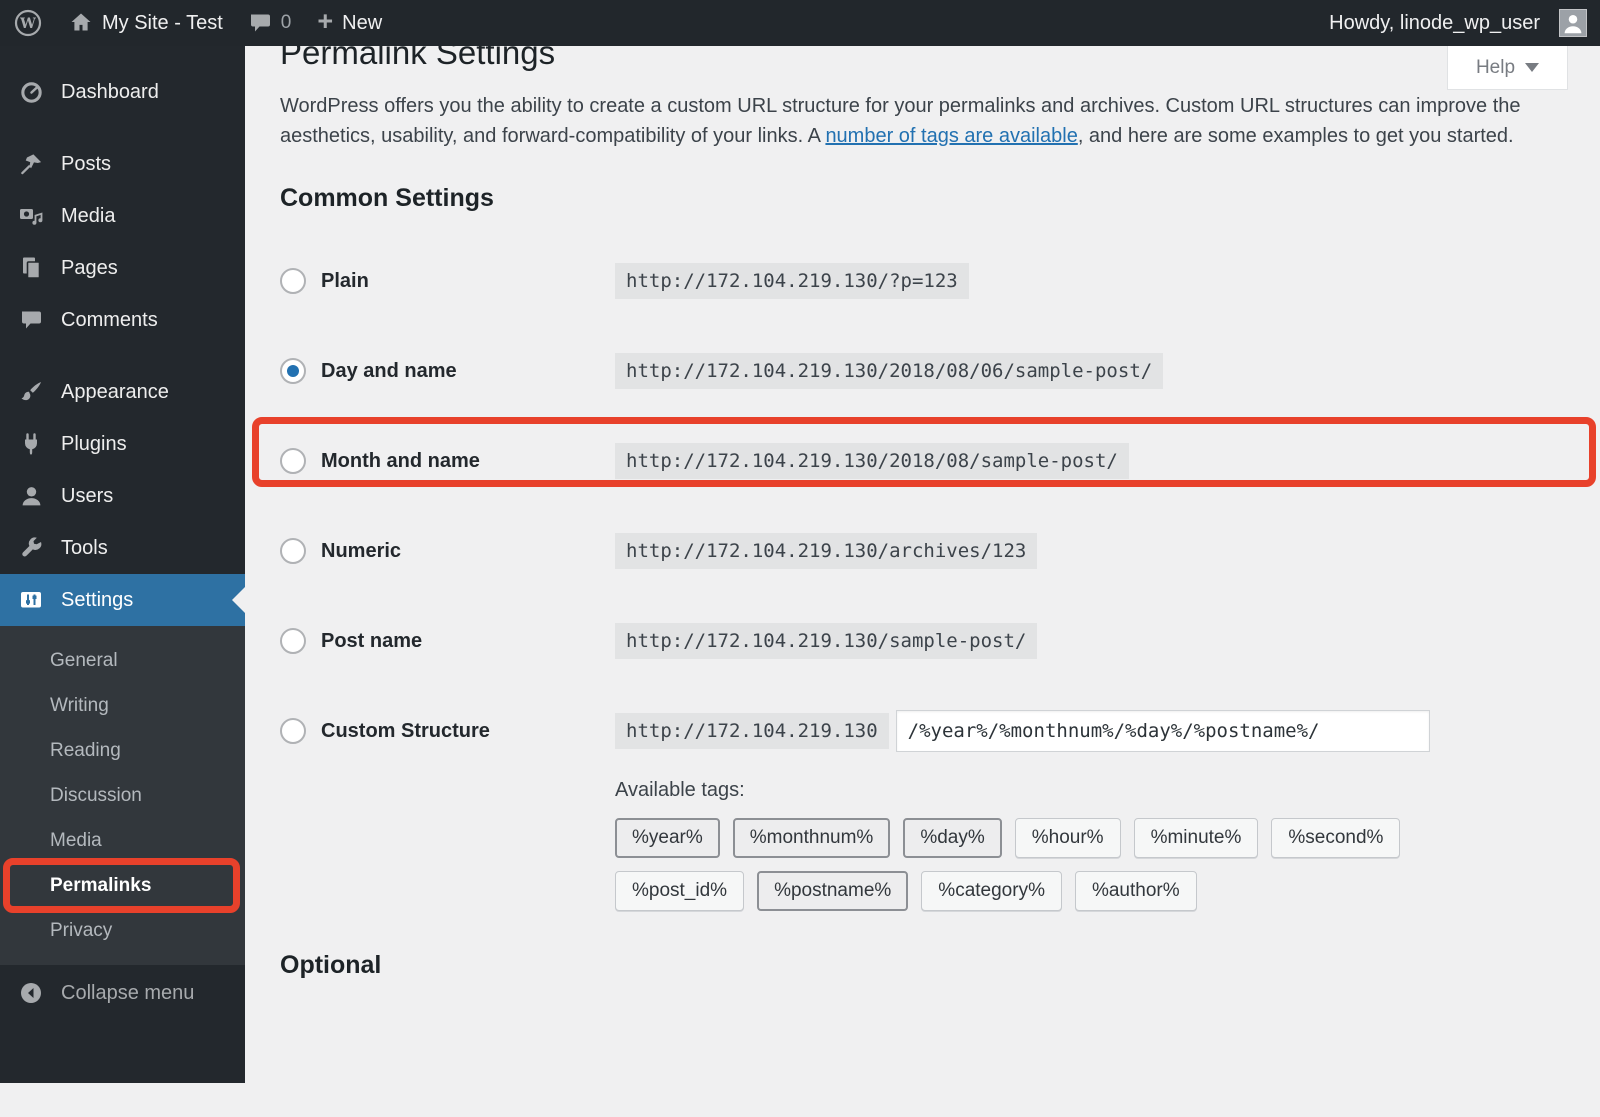 This screenshot has height=1117, width=1600. Describe the element at coordinates (31, 600) in the screenshot. I see `sliders-icon` at that location.